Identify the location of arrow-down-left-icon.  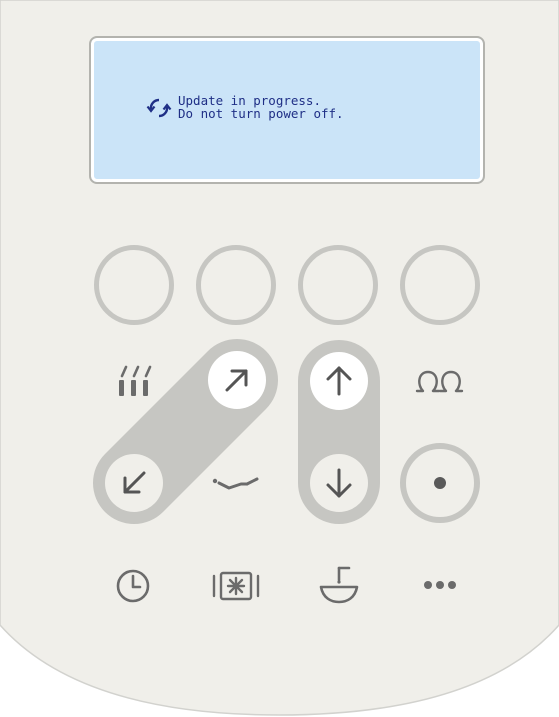
(134, 482).